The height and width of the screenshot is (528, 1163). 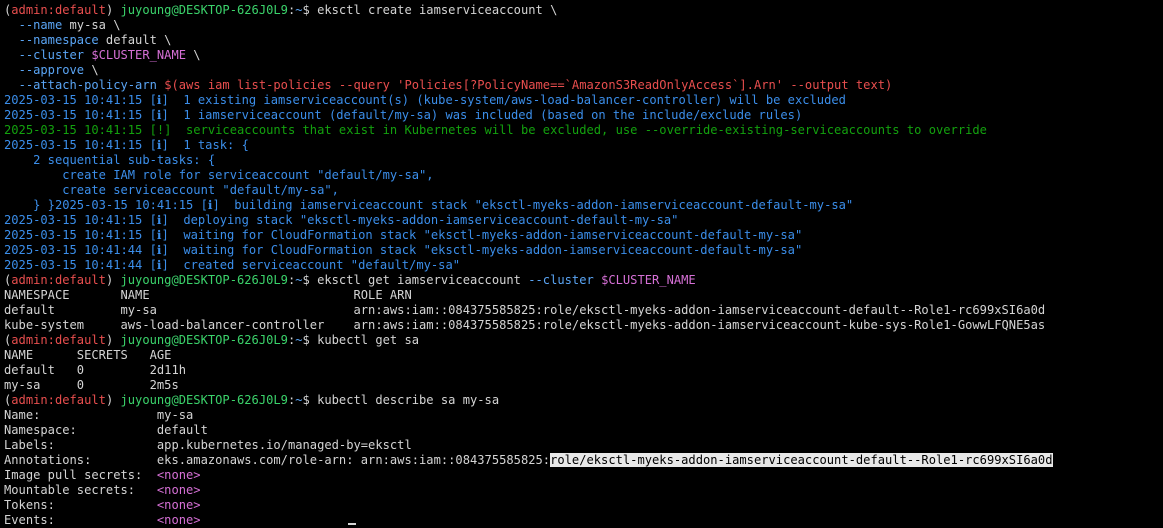 What do you see at coordinates (80, 415) in the screenshot?
I see `describe-key: Name:` at bounding box center [80, 415].